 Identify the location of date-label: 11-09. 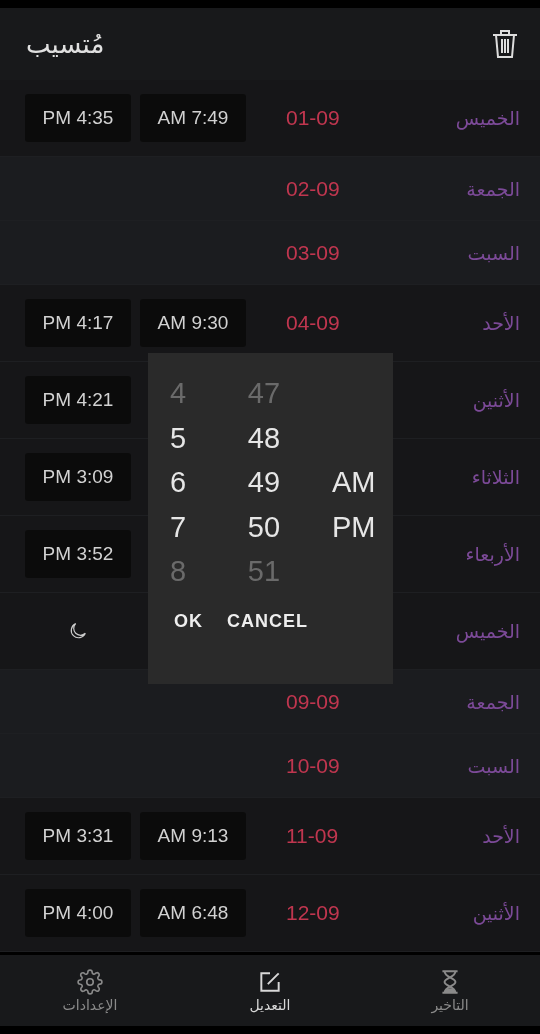
(313, 836).